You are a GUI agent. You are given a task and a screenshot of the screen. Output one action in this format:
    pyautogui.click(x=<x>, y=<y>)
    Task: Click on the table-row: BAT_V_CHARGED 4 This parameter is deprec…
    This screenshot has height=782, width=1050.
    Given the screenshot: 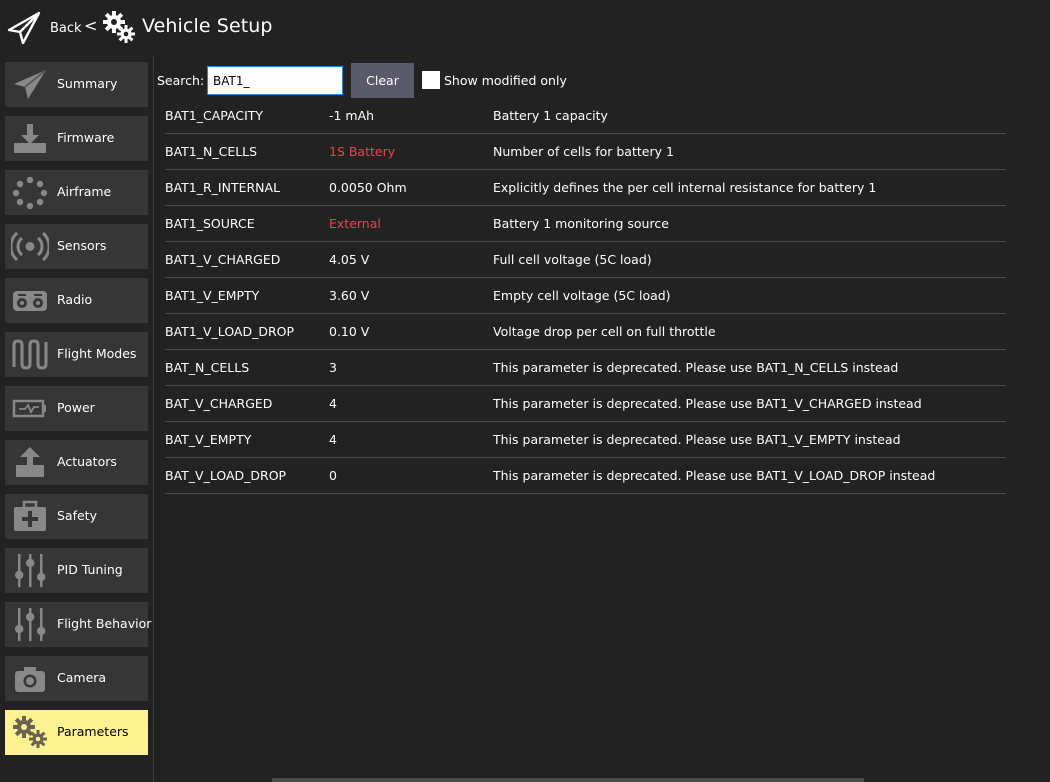 What is the action you would take?
    pyautogui.click(x=585, y=404)
    